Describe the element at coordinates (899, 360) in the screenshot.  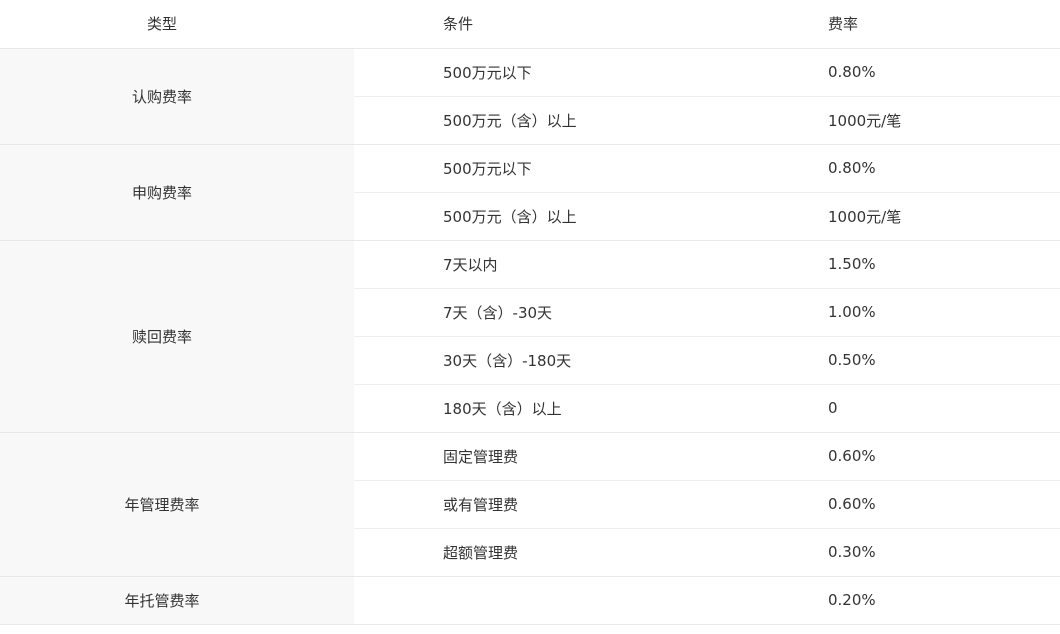
I see `rate-cell: 0.50%` at that location.